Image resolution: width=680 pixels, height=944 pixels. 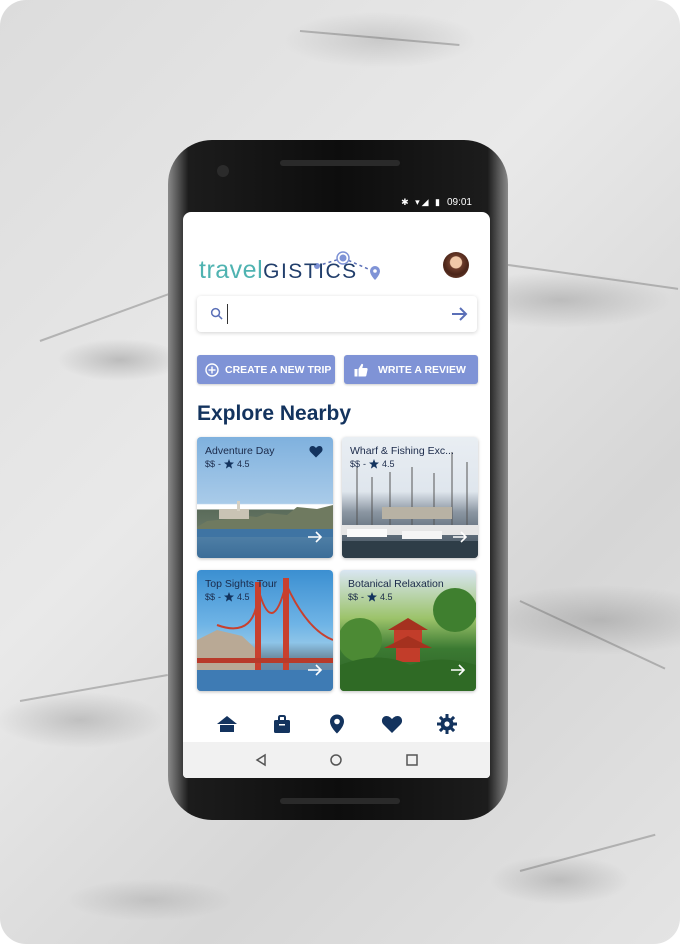 I want to click on create-trip-button: CREATE A NEW TRIP, so click(x=266, y=369).